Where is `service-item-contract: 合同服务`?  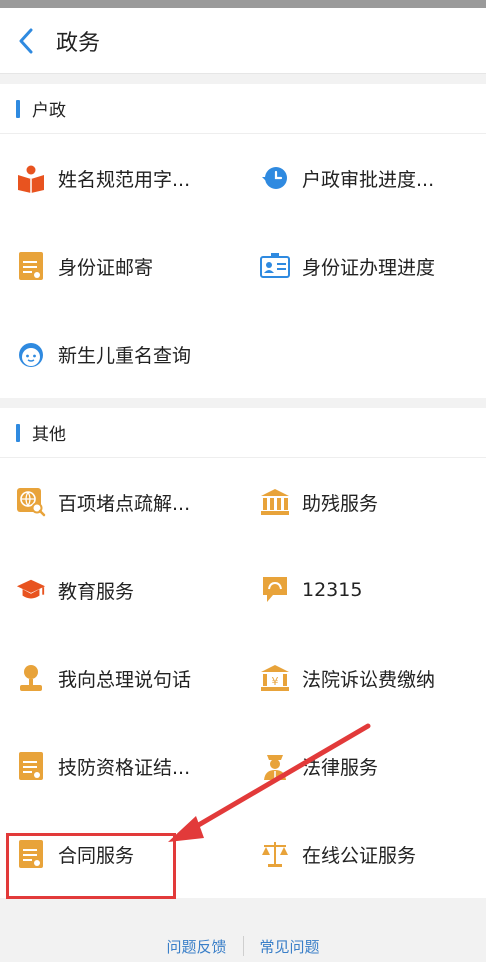
service-item-contract: 合同服务 is located at coordinates (75, 854).